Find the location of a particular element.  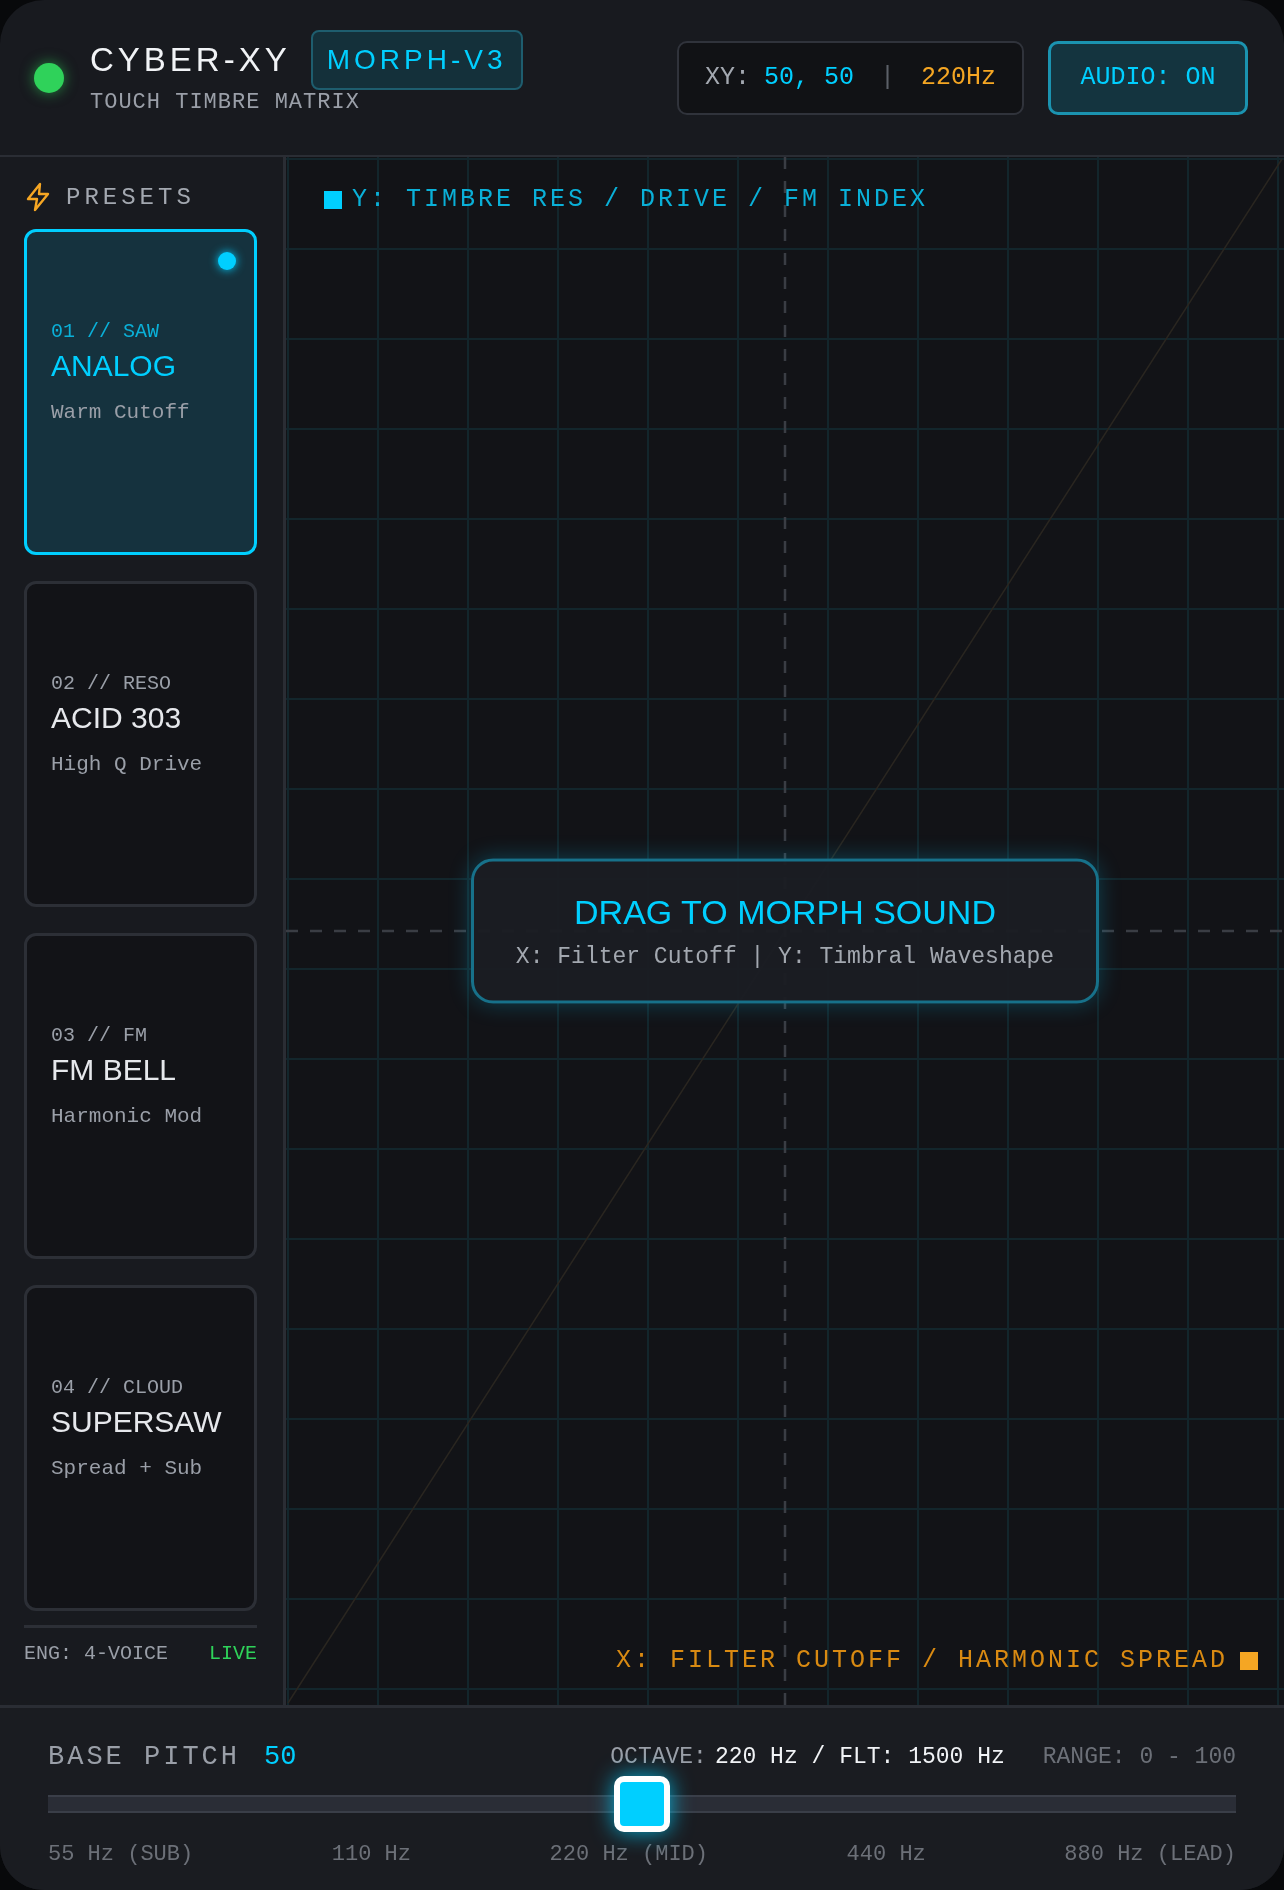

y-axis-marker-icon is located at coordinates (333, 199).